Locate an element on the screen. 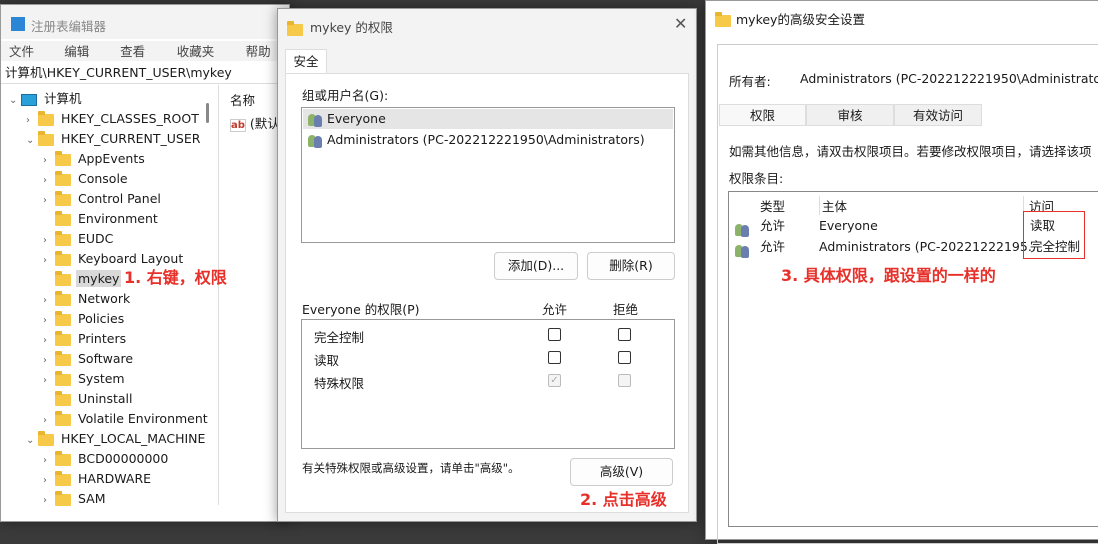 This screenshot has height=544, width=1098. tree-item-label: Control Panel is located at coordinates (119, 198).